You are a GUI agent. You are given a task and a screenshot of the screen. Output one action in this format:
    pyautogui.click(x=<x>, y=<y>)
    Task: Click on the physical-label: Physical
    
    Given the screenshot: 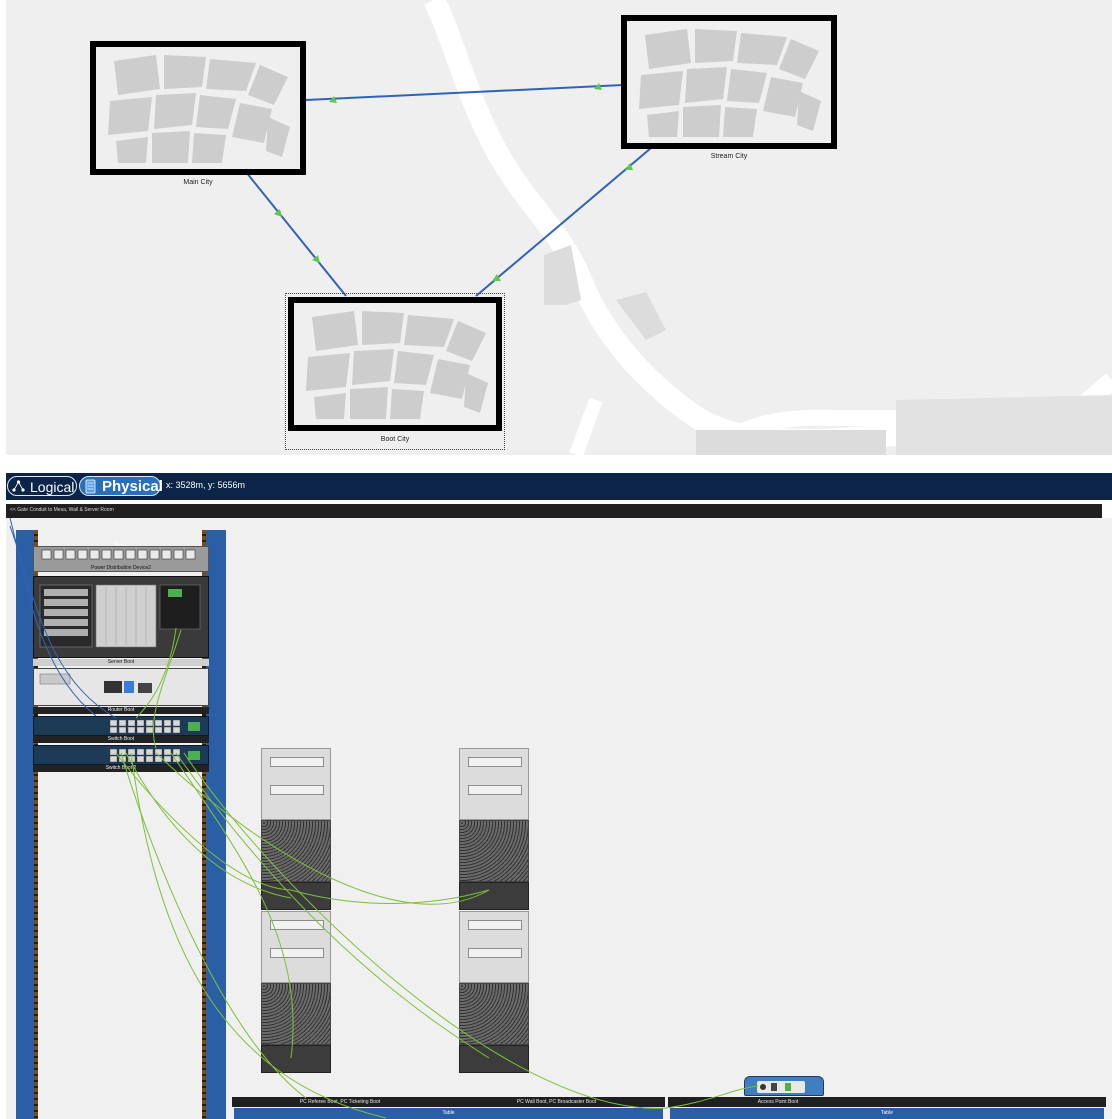 What is the action you would take?
    pyautogui.click(x=132, y=486)
    